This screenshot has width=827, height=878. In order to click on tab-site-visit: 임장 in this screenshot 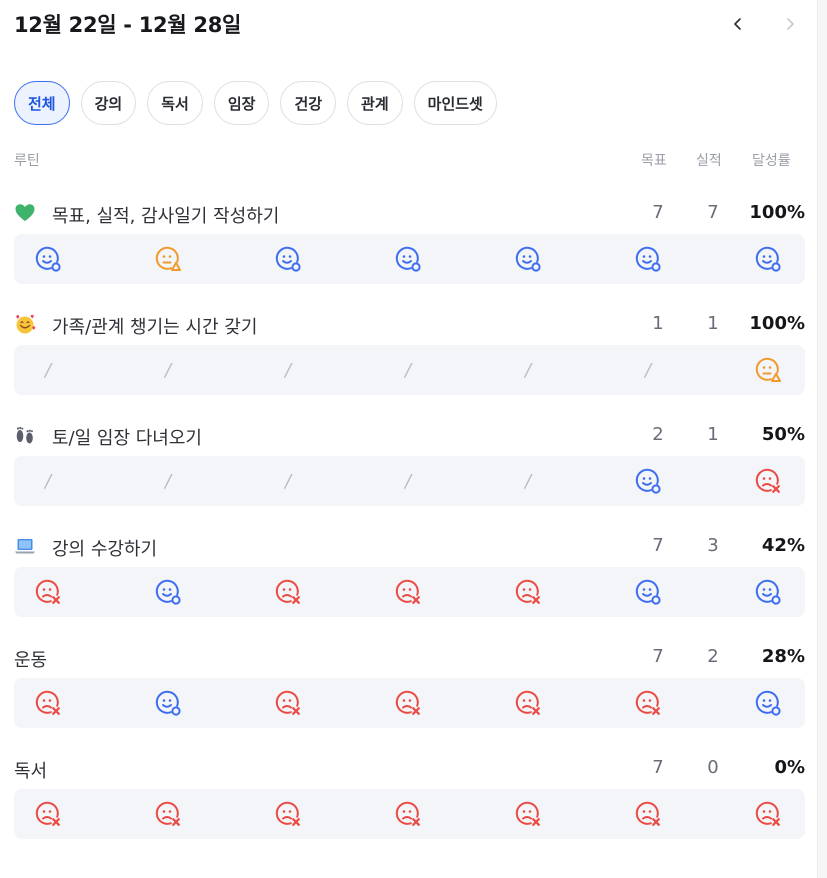, I will do `click(241, 103)`.